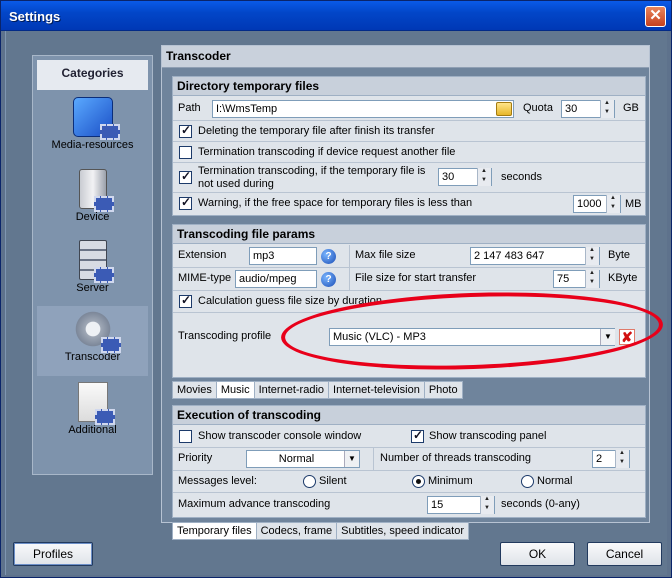 The height and width of the screenshot is (578, 672). Describe the element at coordinates (303, 459) in the screenshot. I see `priority-select: Normal` at that location.